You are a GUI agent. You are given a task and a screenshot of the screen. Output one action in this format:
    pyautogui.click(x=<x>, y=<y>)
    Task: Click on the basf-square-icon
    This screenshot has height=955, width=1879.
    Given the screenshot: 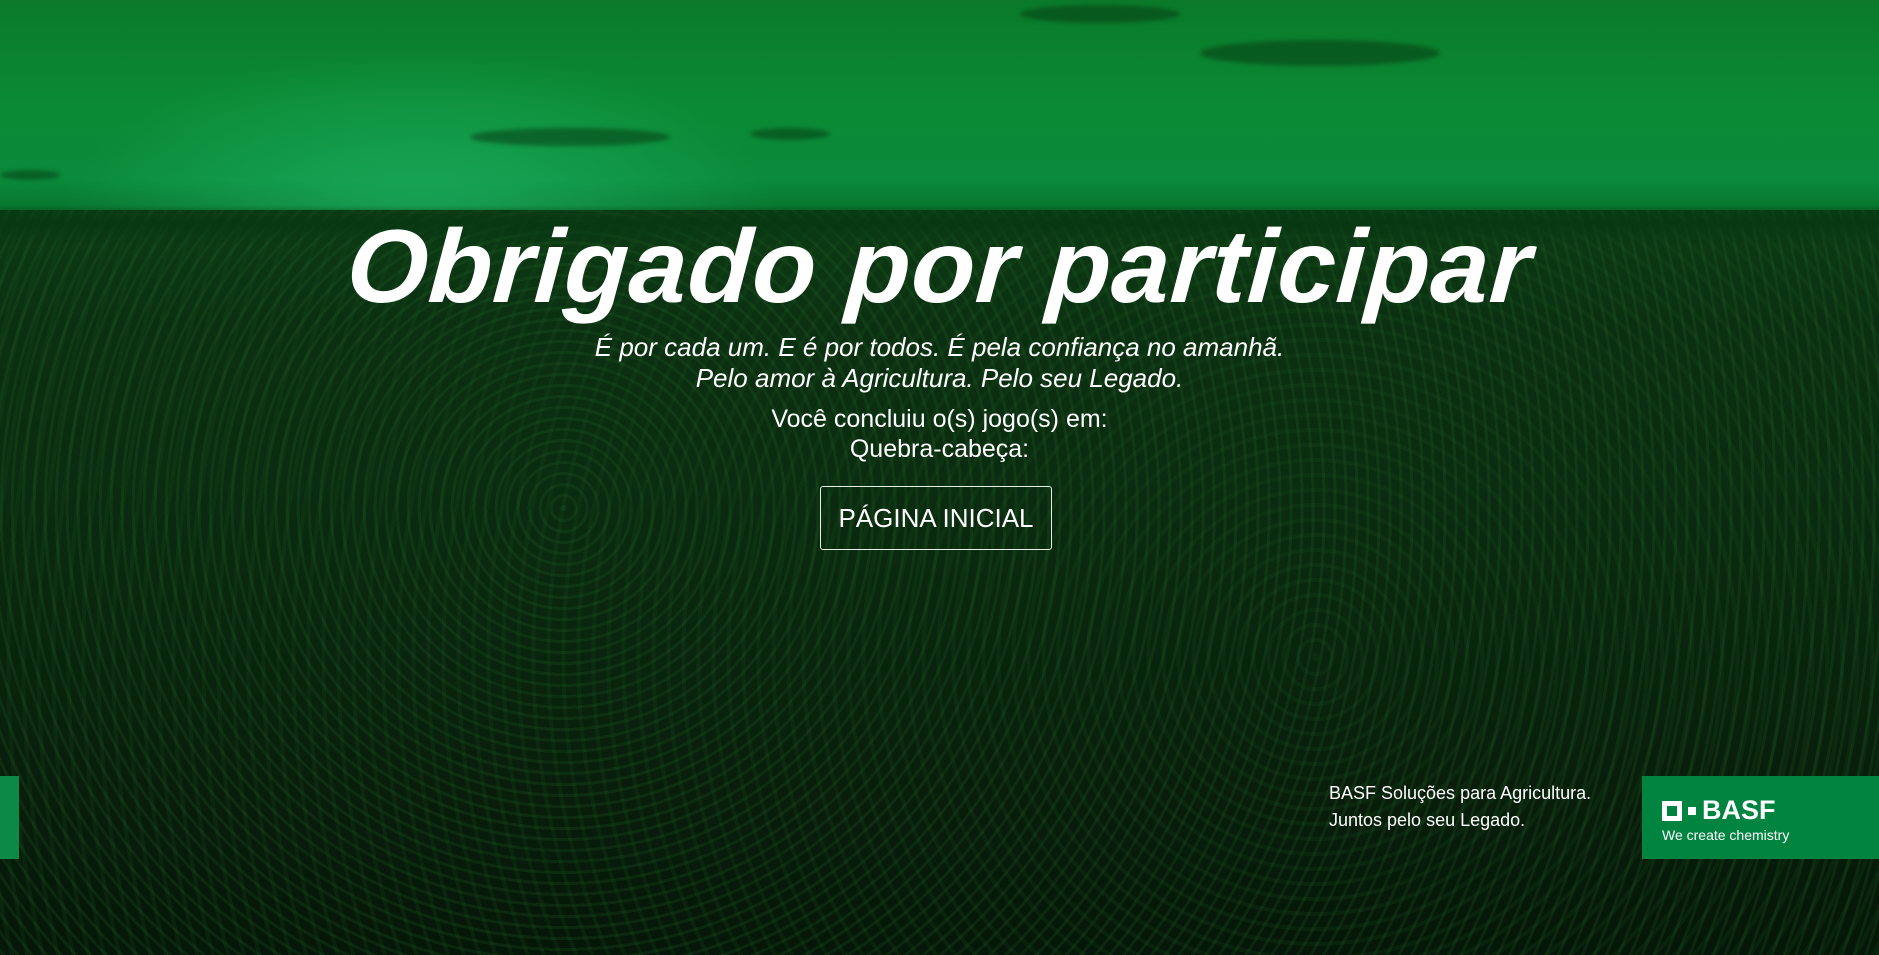 What is the action you would take?
    pyautogui.click(x=1672, y=810)
    